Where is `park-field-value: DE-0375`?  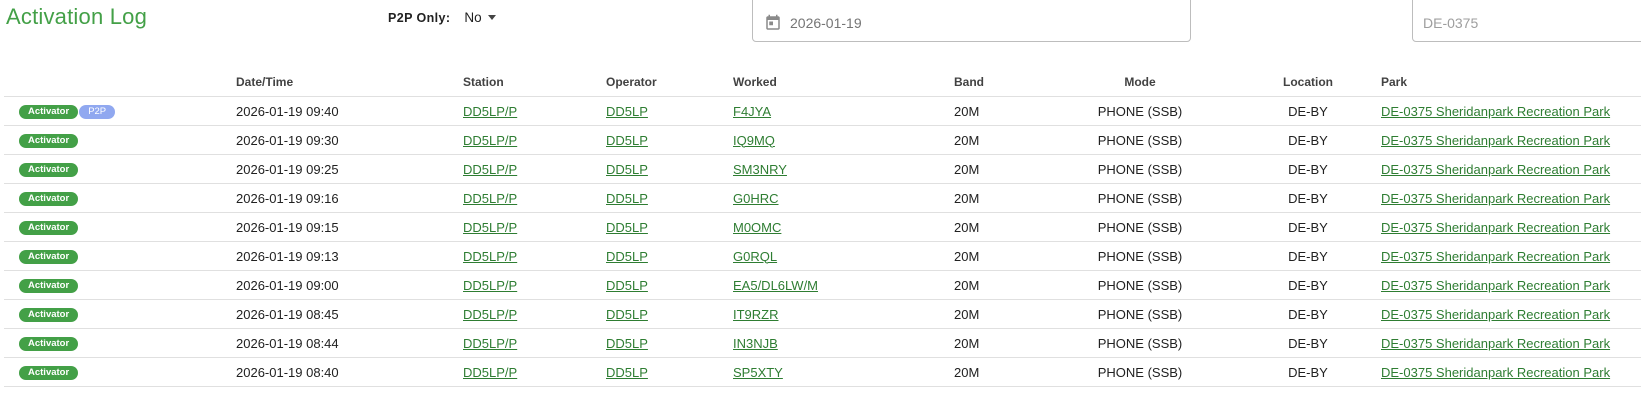 park-field-value: DE-0375 is located at coordinates (1451, 23).